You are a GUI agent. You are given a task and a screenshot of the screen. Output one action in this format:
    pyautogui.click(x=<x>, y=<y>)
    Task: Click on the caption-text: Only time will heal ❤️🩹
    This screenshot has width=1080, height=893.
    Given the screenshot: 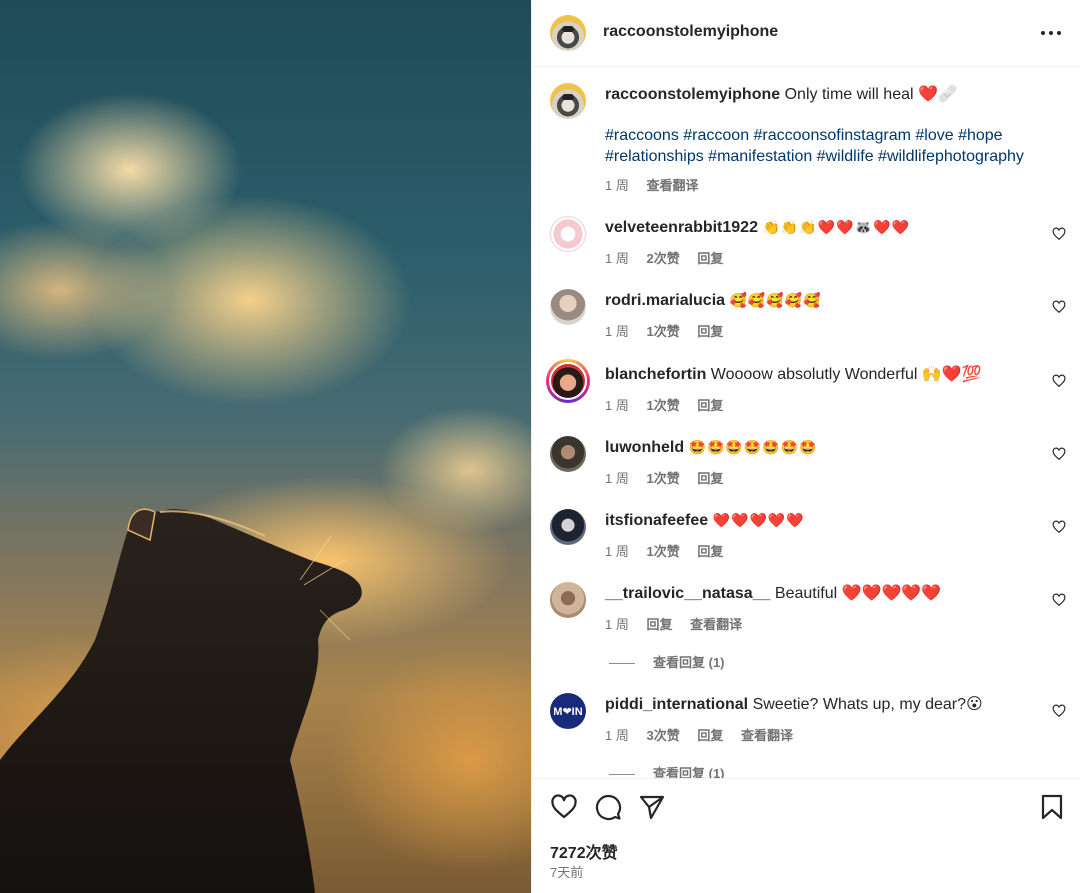 What is the action you would take?
    pyautogui.click(x=871, y=94)
    